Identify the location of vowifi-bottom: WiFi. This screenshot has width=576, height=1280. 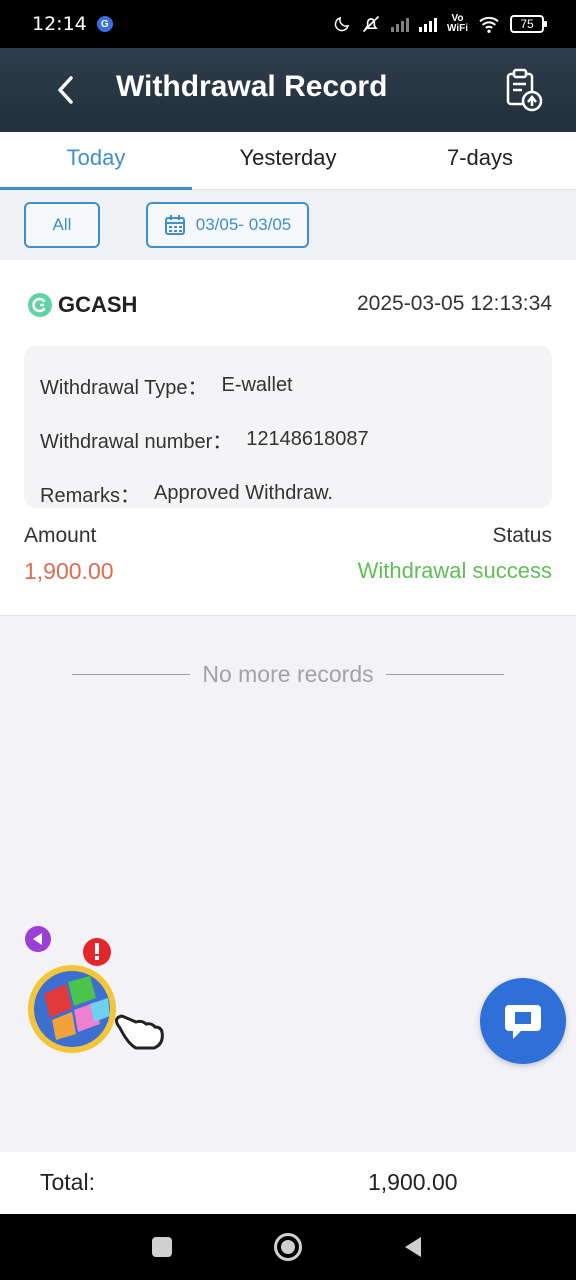
(457, 28).